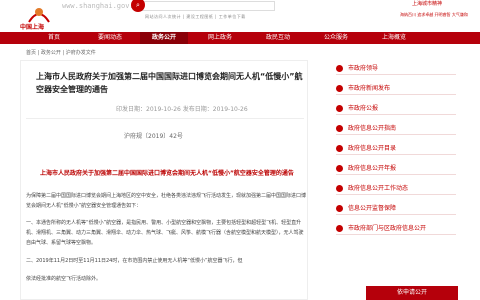  What do you see at coordinates (363, 68) in the screenshot?
I see `sidebar-item-label: 市政府领导` at bounding box center [363, 68].